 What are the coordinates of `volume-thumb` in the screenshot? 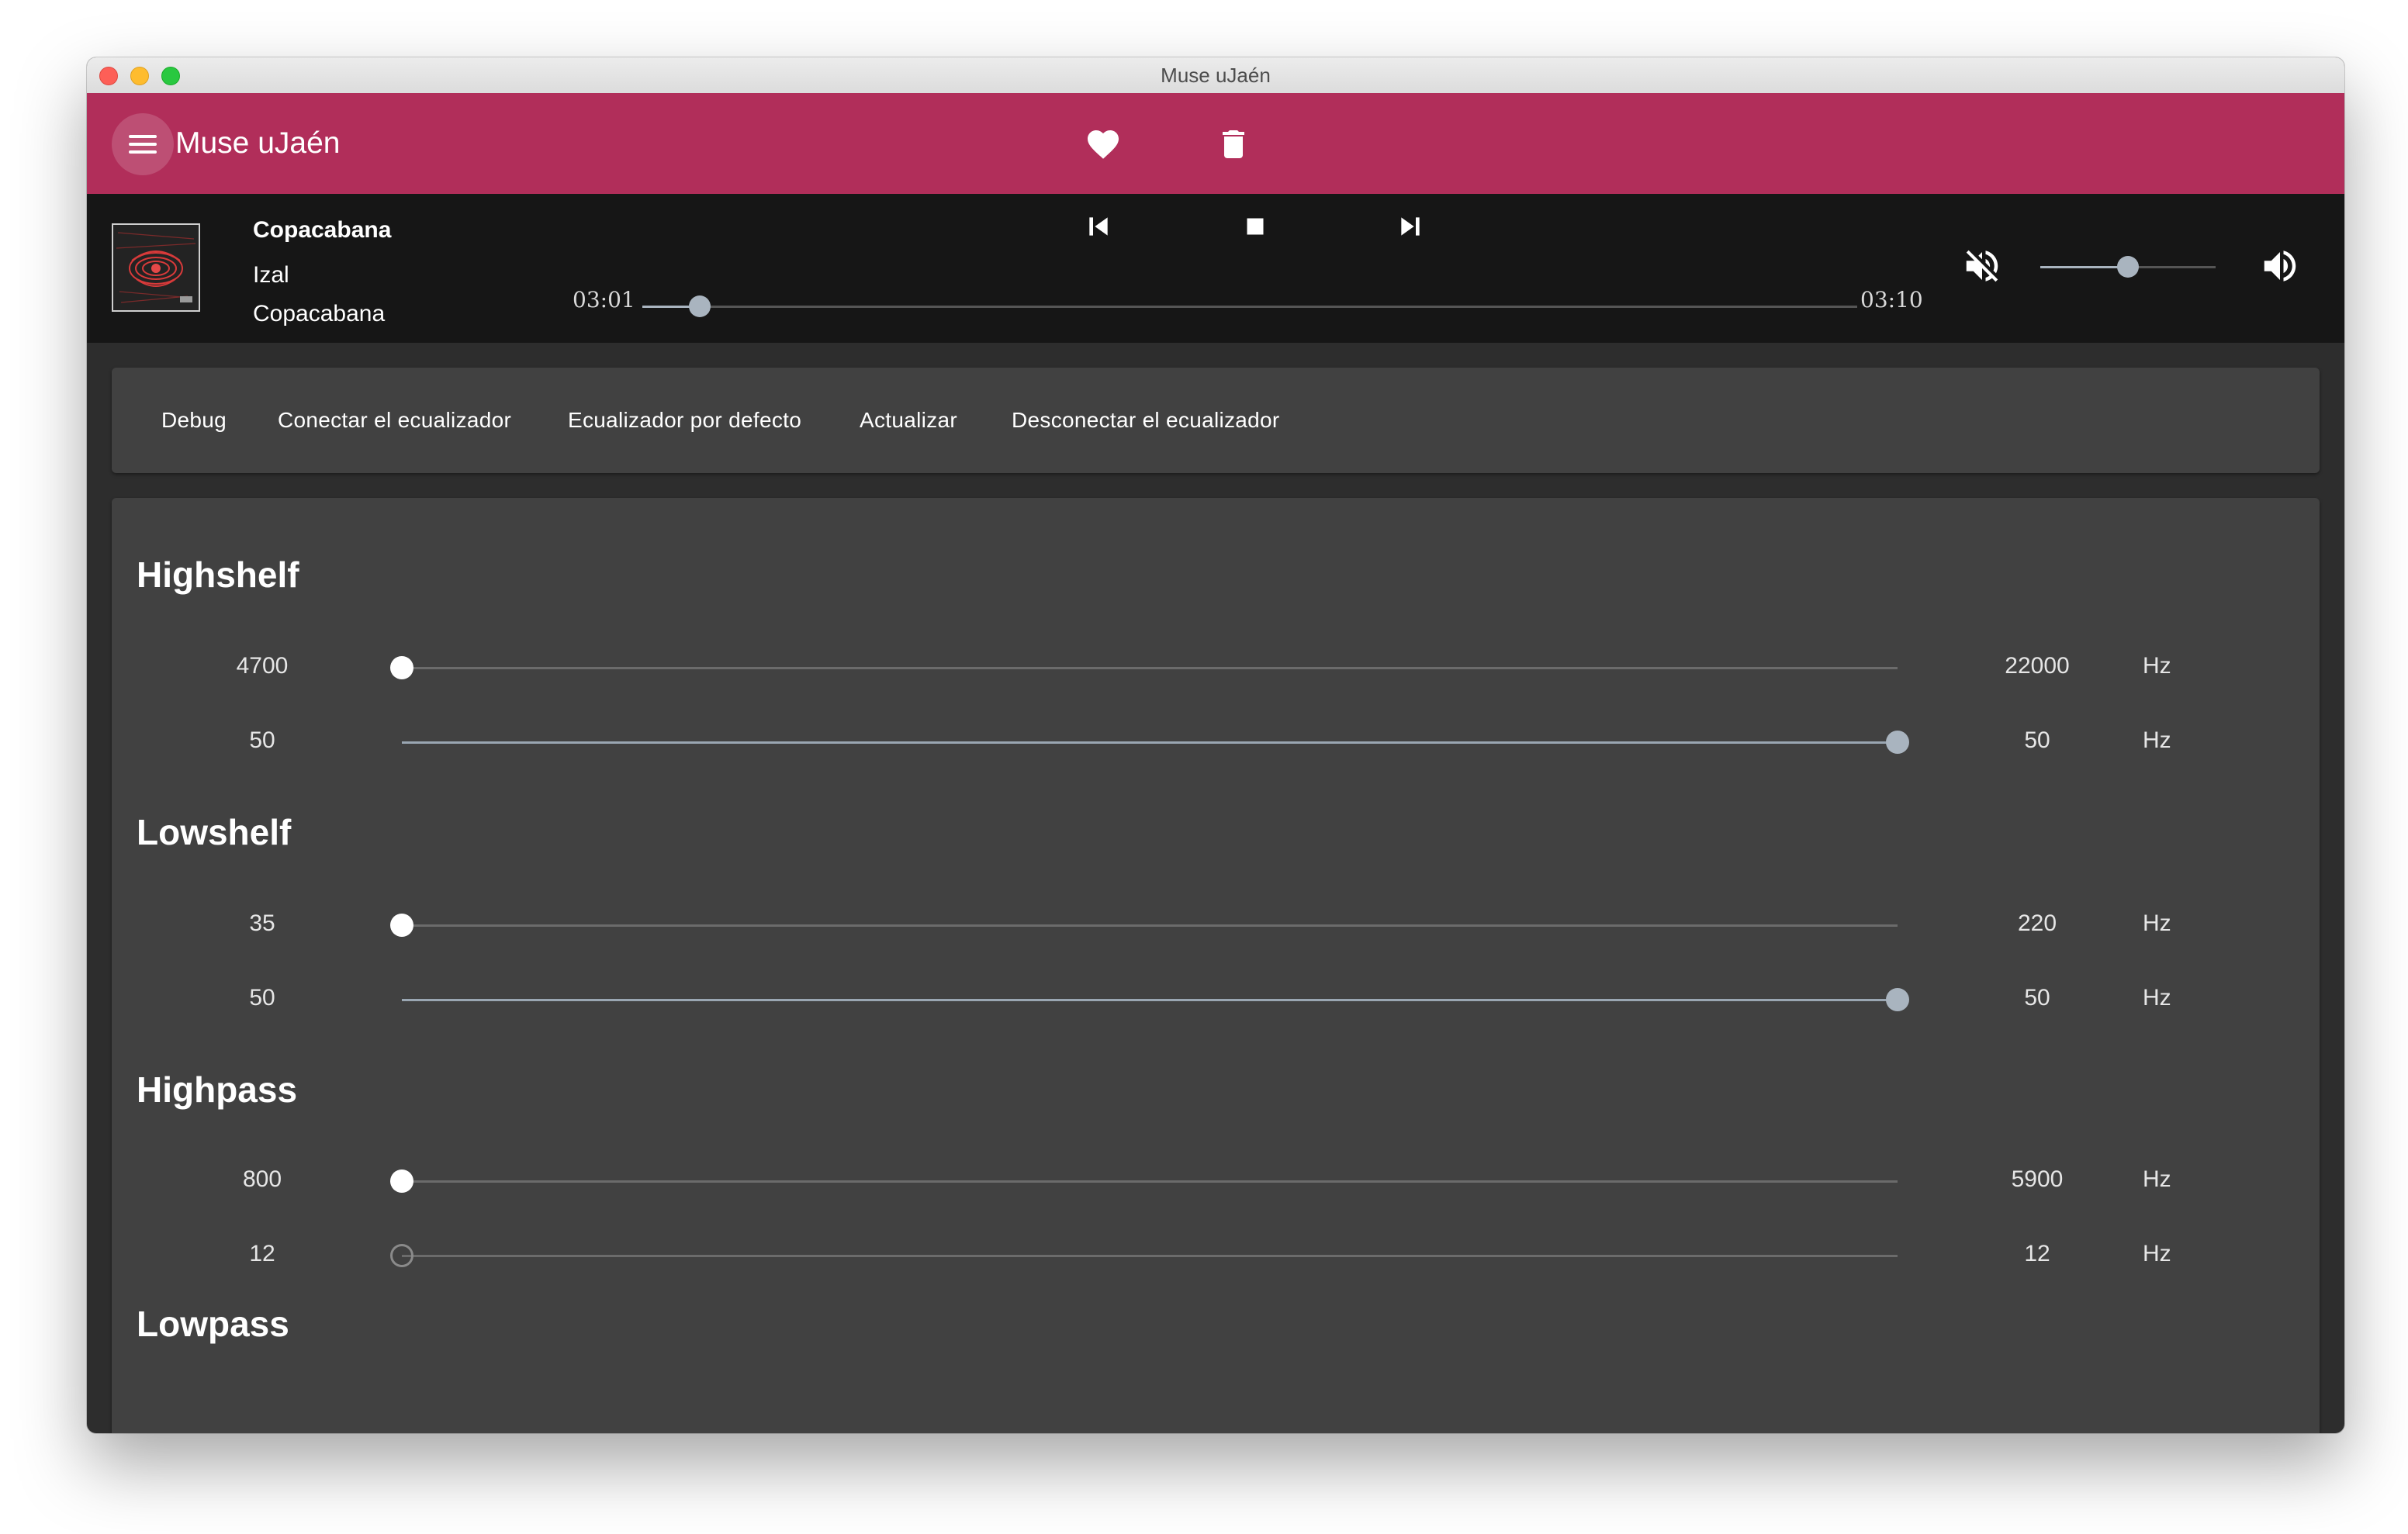 It's located at (2128, 267).